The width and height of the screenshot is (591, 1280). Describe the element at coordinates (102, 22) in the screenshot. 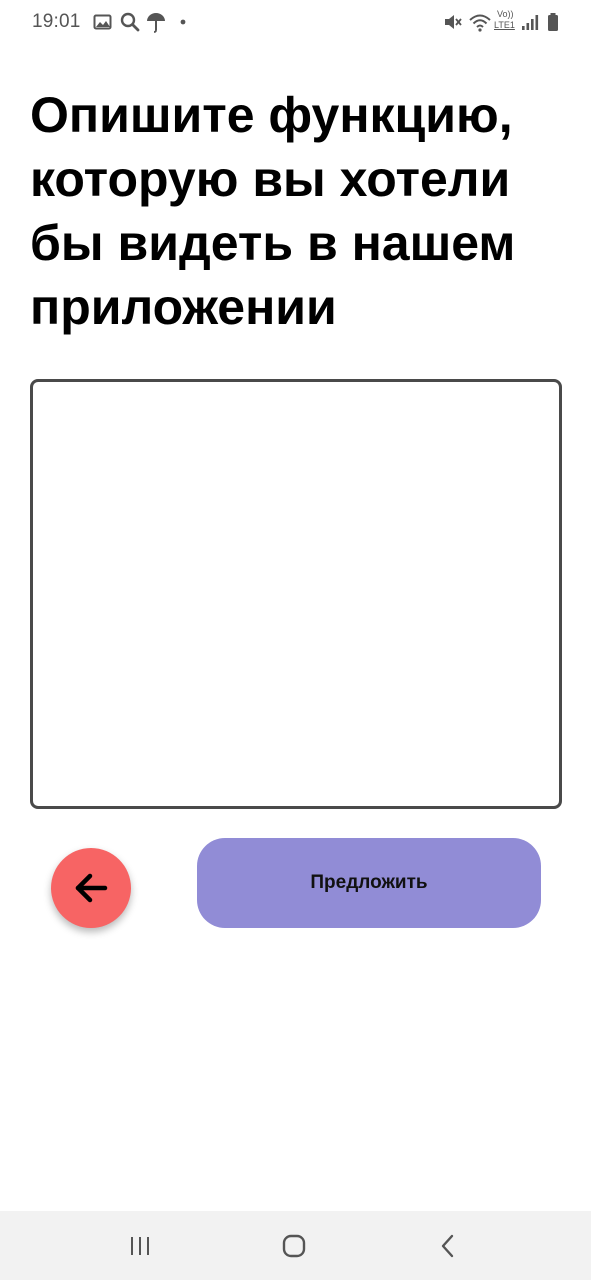

I see `gallery-icon` at that location.